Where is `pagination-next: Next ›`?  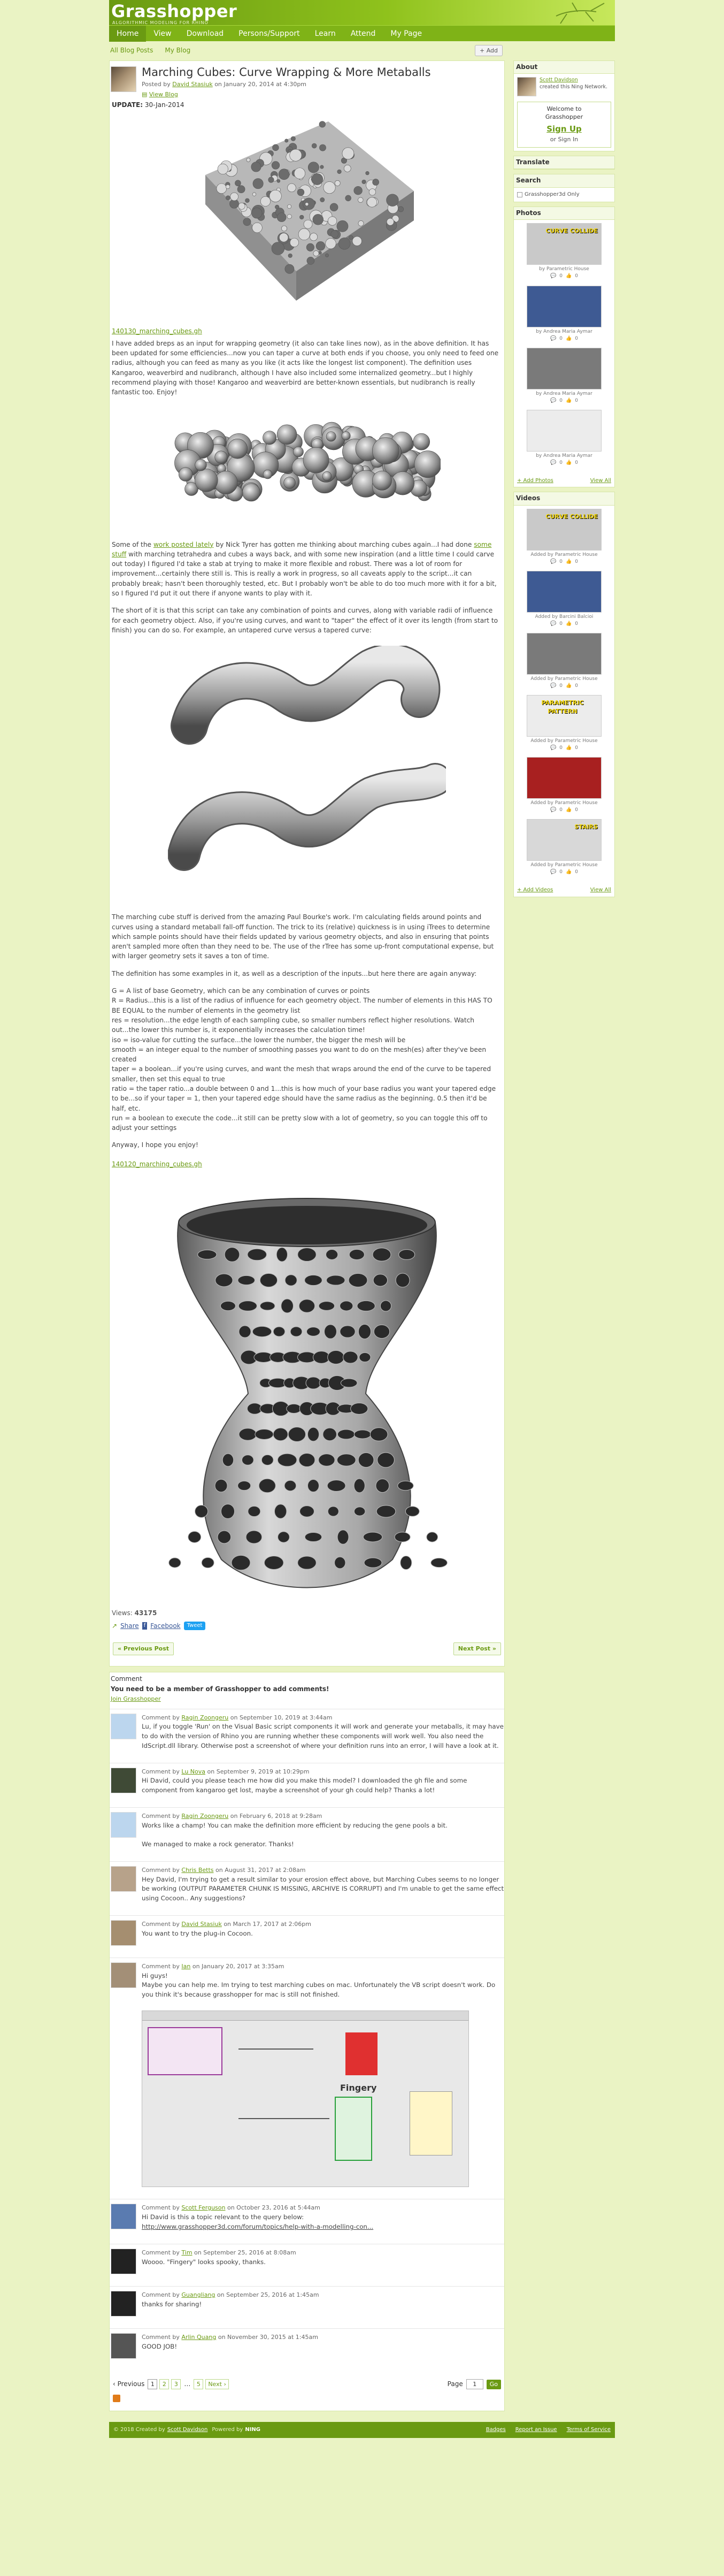
pagination-next: Next › is located at coordinates (217, 2384).